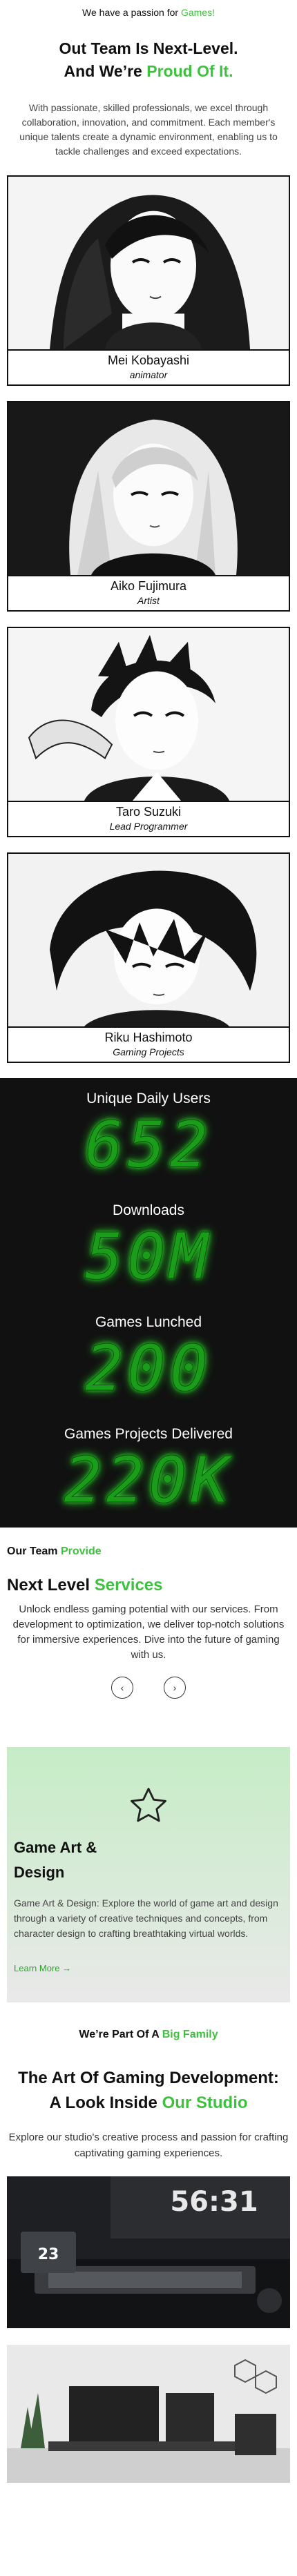 The height and width of the screenshot is (2576, 297). I want to click on hero-eyebrow: We have a passion for Games!, so click(148, 10).